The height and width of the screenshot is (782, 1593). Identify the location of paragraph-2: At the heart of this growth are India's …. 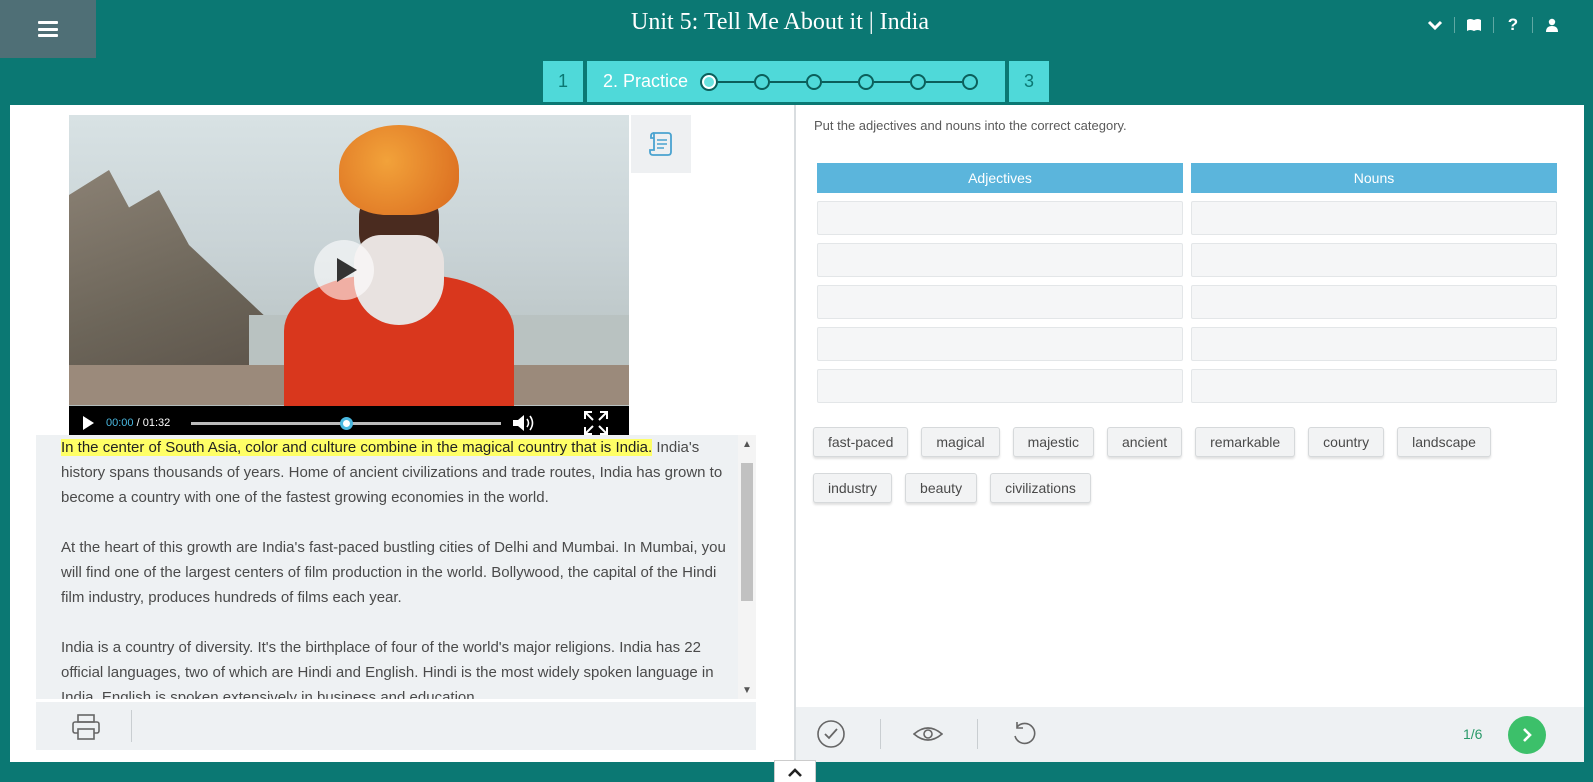
(393, 572).